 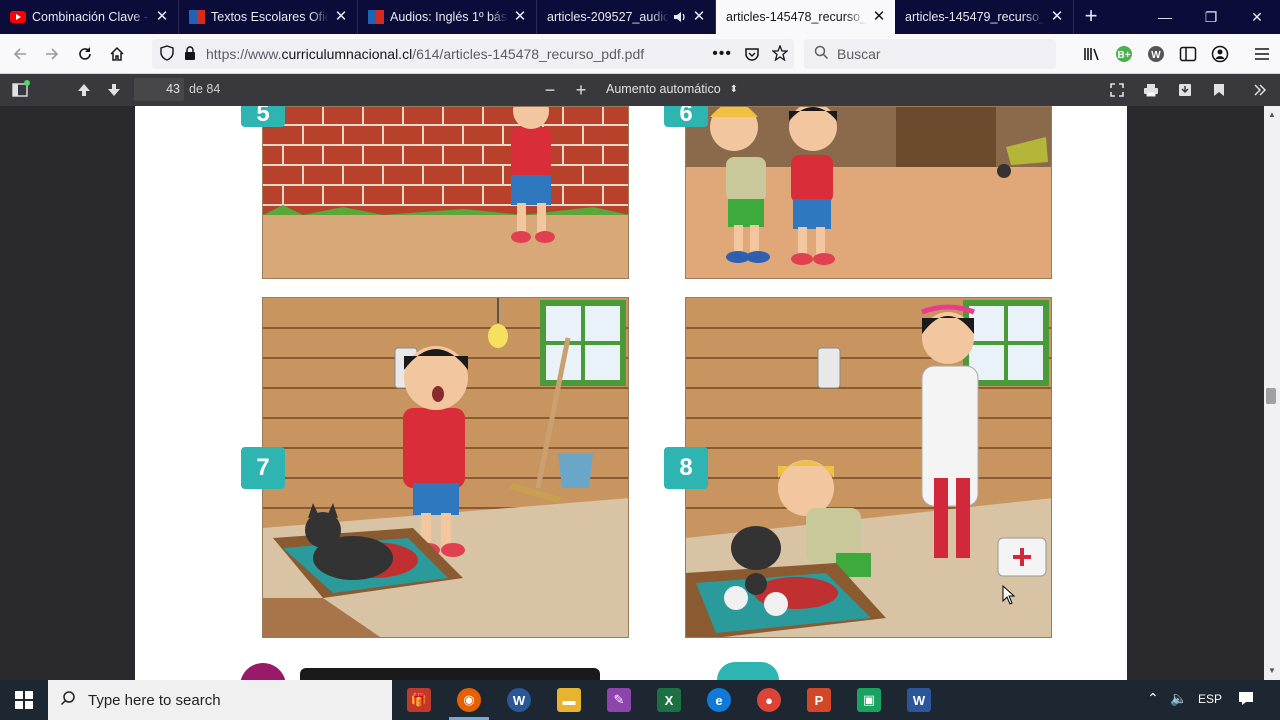 I want to click on firefox-icon: ◉, so click(x=469, y=700).